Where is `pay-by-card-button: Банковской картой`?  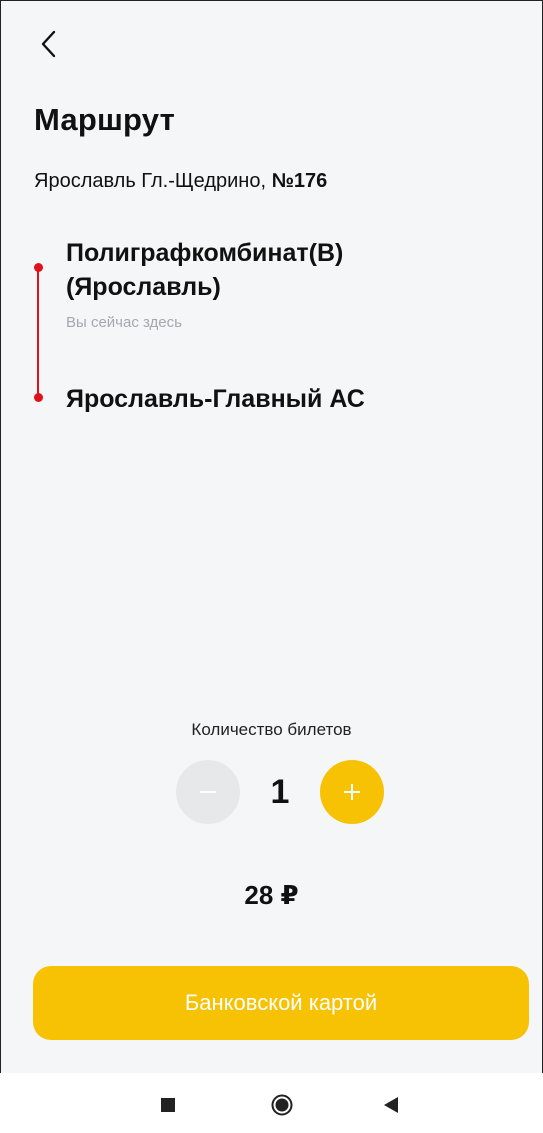
pay-by-card-button: Банковской картой is located at coordinates (281, 1003).